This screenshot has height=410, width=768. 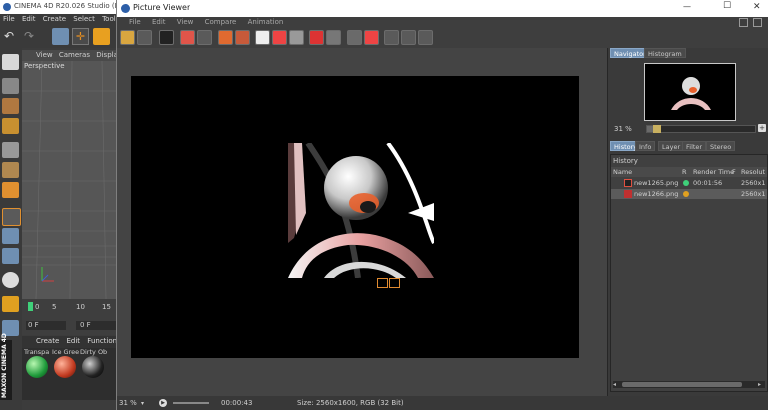 What do you see at coordinates (80, 36) in the screenshot?
I see `move-tool-icon: ✛` at bounding box center [80, 36].